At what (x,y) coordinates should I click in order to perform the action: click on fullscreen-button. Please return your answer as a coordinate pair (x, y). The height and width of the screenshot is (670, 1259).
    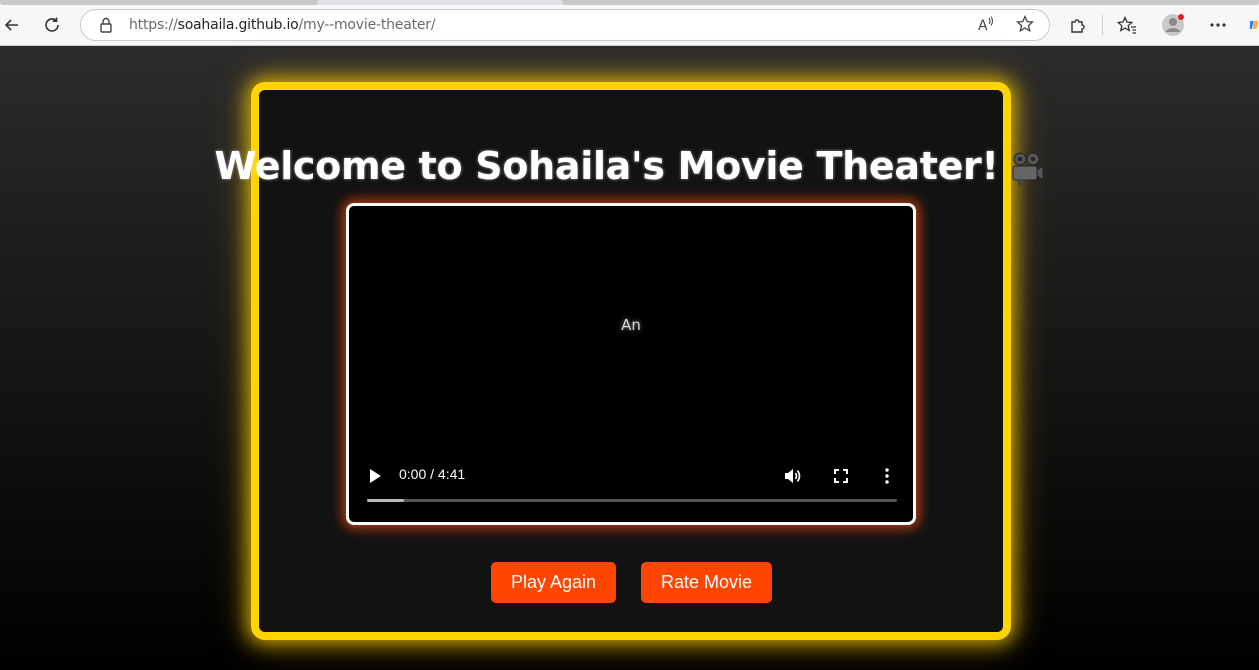
    Looking at the image, I should click on (841, 476).